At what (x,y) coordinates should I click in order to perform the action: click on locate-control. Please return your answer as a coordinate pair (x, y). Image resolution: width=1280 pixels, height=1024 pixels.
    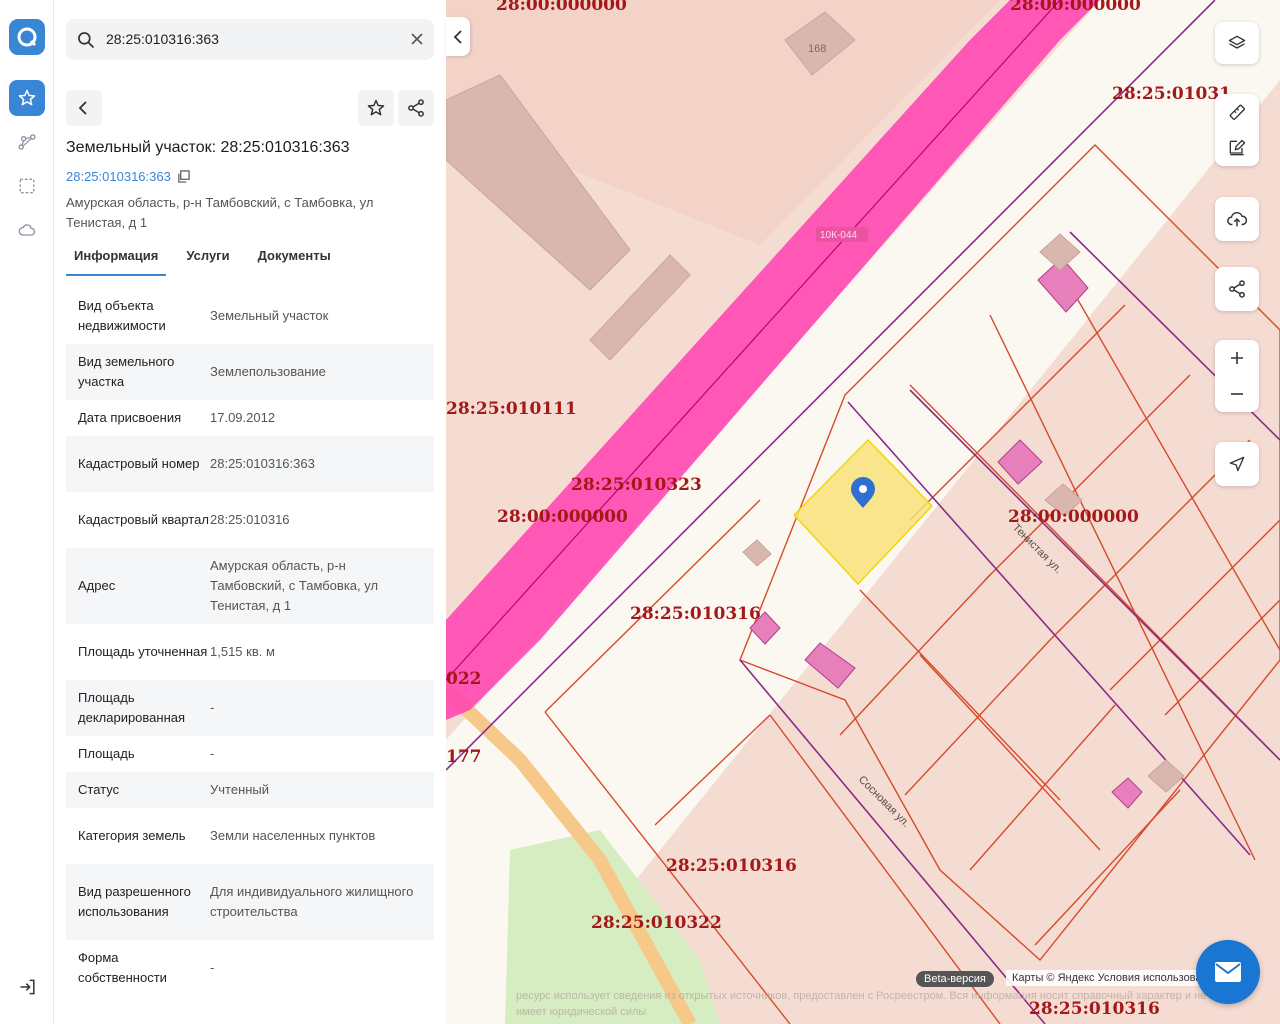
    Looking at the image, I should click on (1237, 464).